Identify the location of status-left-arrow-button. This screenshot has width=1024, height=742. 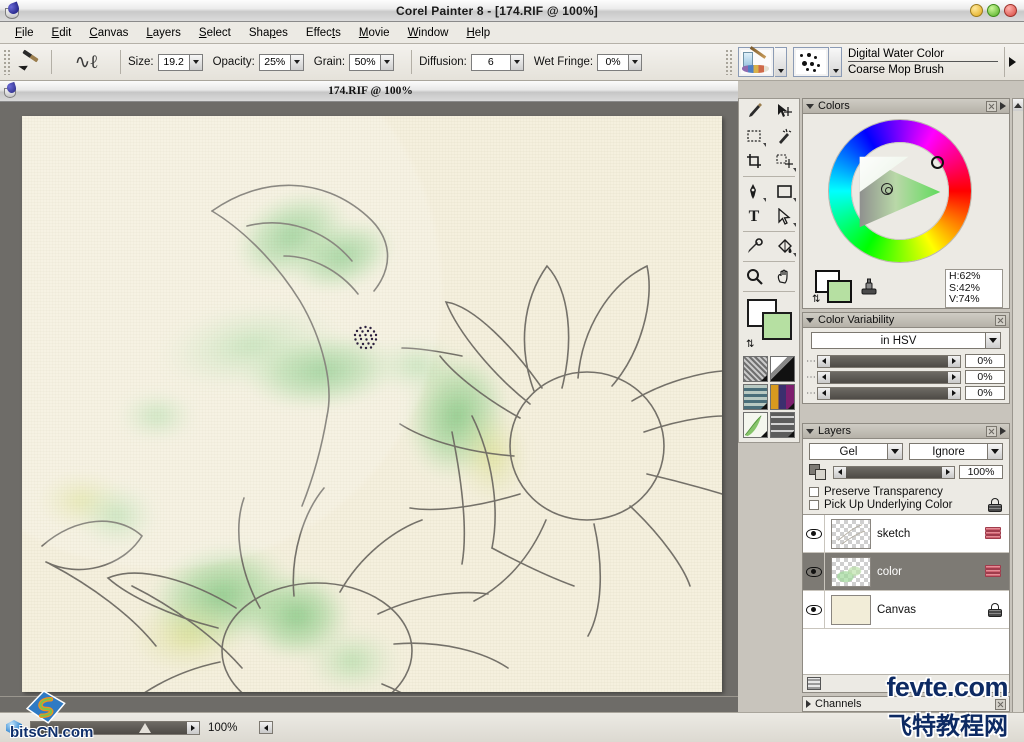
(266, 727).